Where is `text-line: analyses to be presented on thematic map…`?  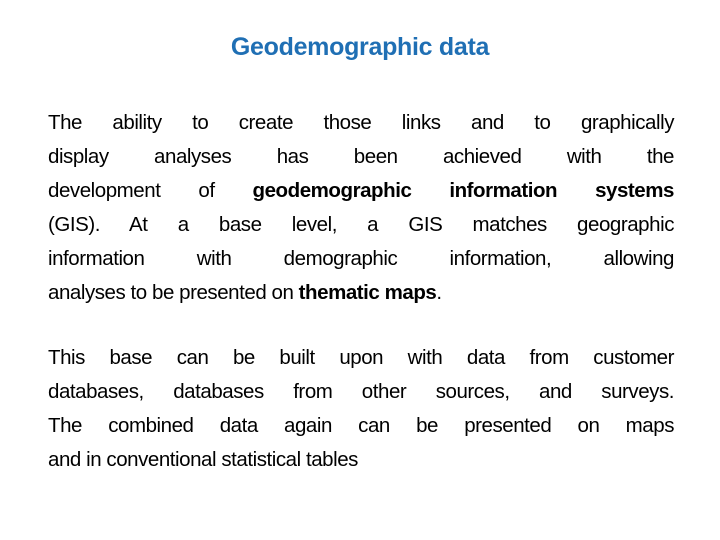
text-line: analyses to be presented on thematic map… is located at coordinates (361, 293).